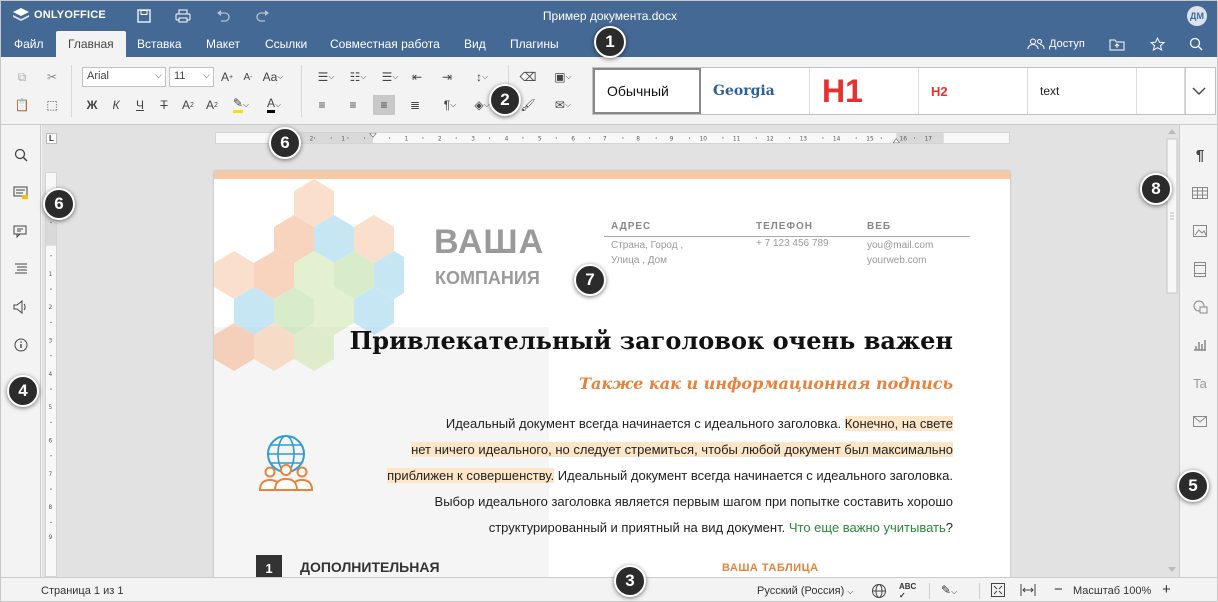  Describe the element at coordinates (528, 77) in the screenshot. I see `clear-style-icon: ⌫` at that location.